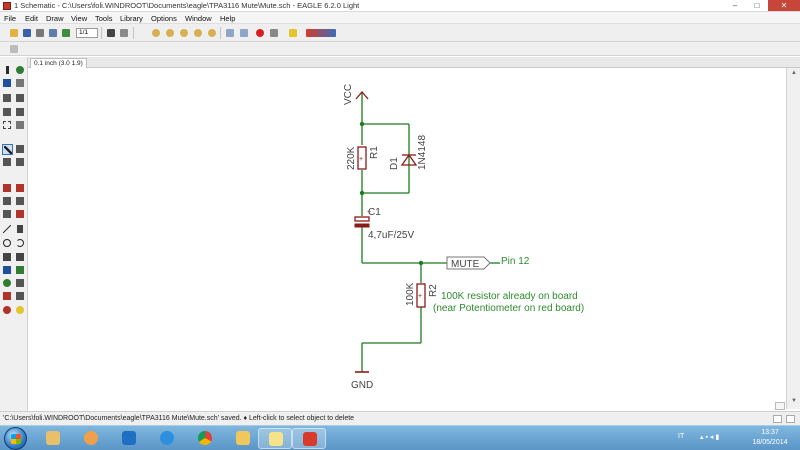  I want to click on dimension-icon, so click(20, 296).